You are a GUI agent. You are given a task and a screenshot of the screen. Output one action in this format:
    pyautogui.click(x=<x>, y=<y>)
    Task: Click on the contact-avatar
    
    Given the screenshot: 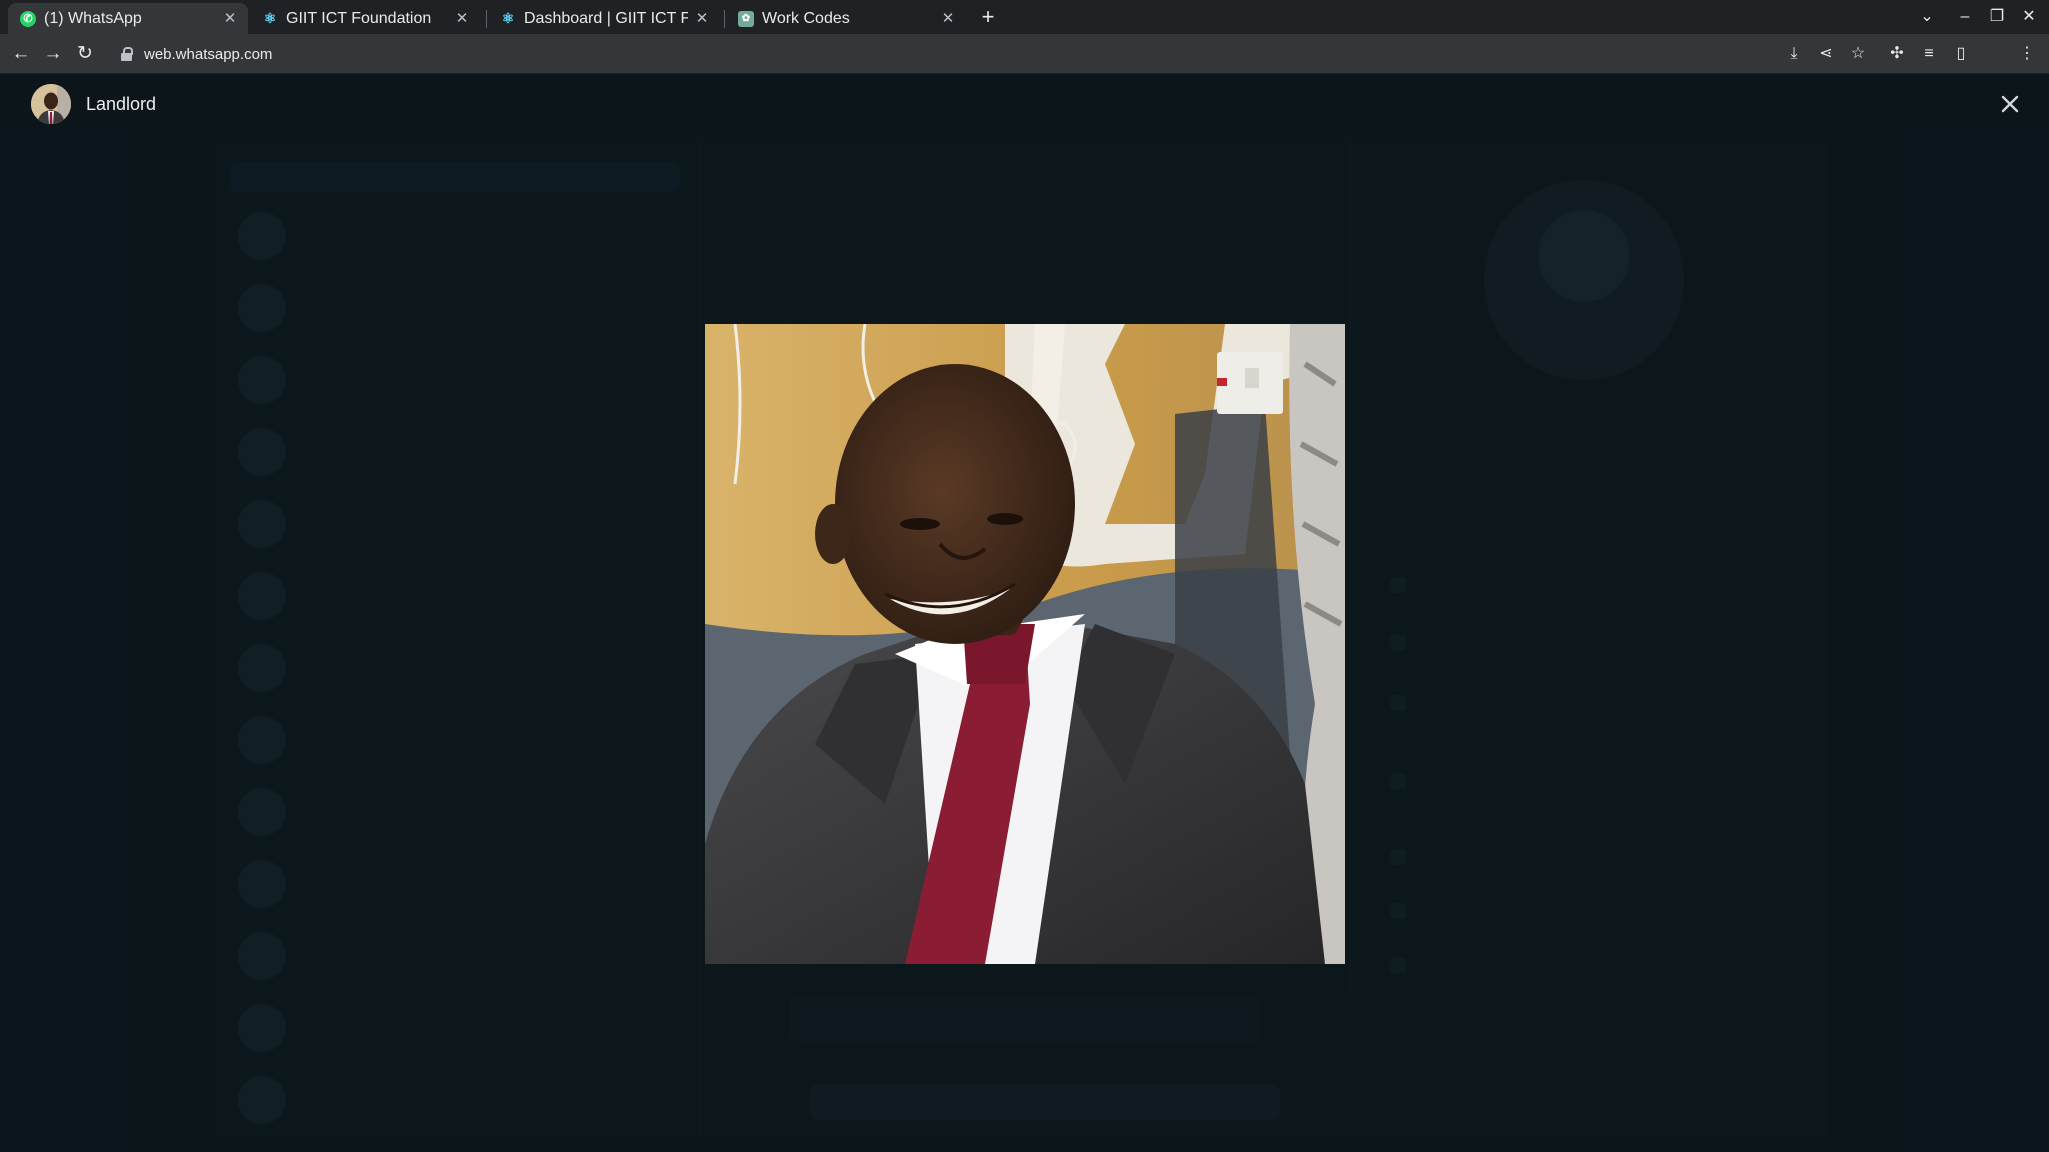 What is the action you would take?
    pyautogui.click(x=51, y=104)
    